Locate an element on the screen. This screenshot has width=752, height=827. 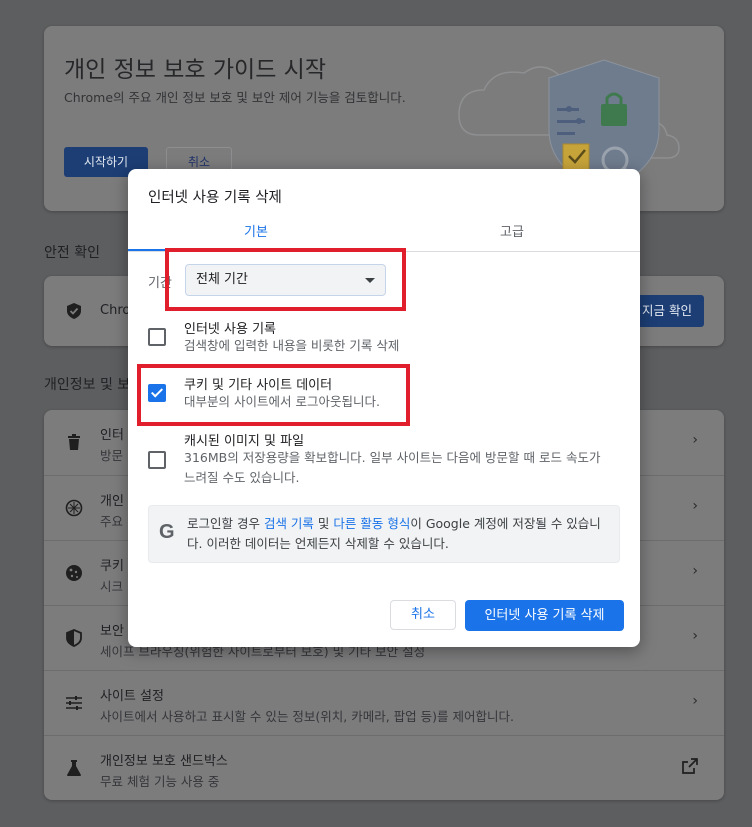
row-title: 쿠키 is located at coordinates (112, 566).